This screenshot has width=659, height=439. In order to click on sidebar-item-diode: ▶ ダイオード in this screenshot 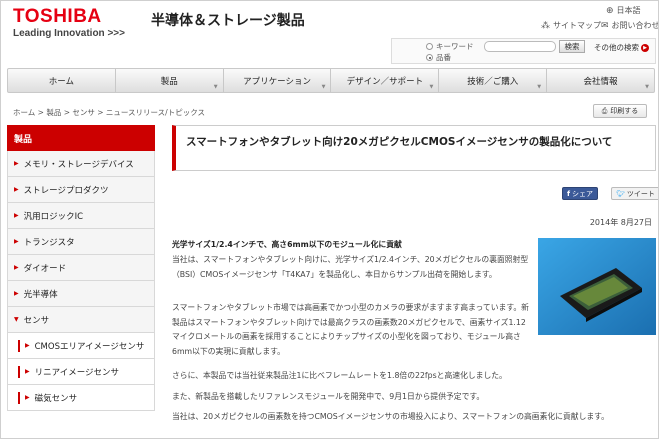, I will do `click(81, 268)`.